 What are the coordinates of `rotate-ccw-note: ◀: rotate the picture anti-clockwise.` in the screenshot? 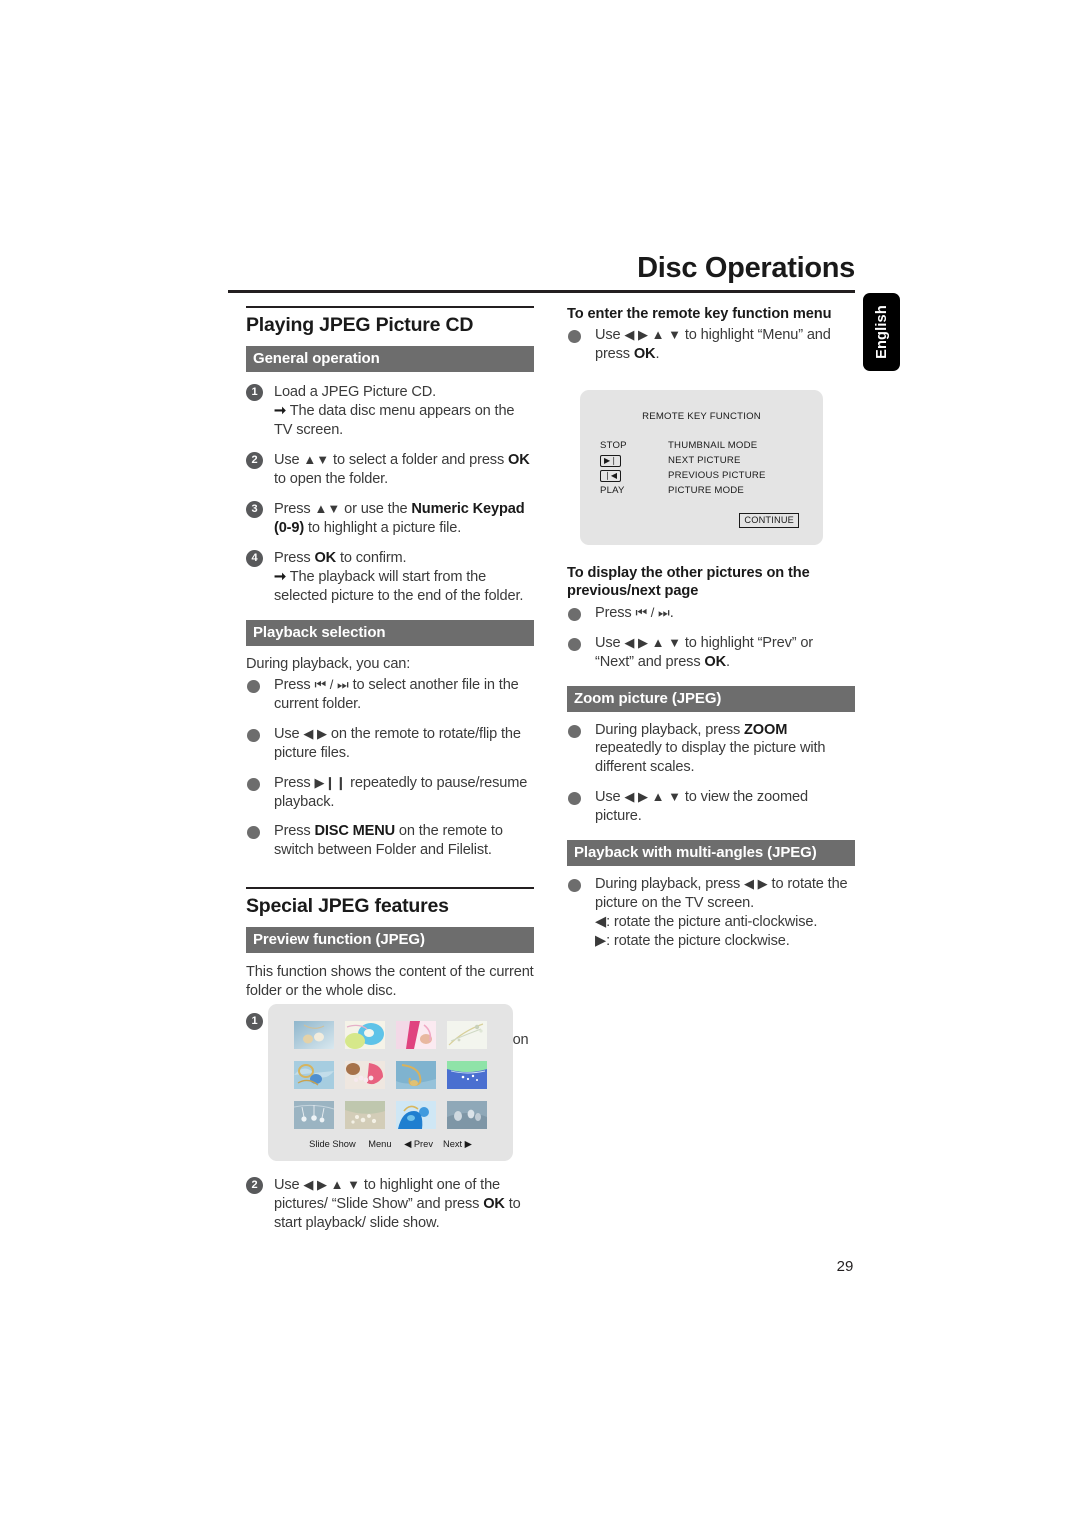 It's located at (706, 922).